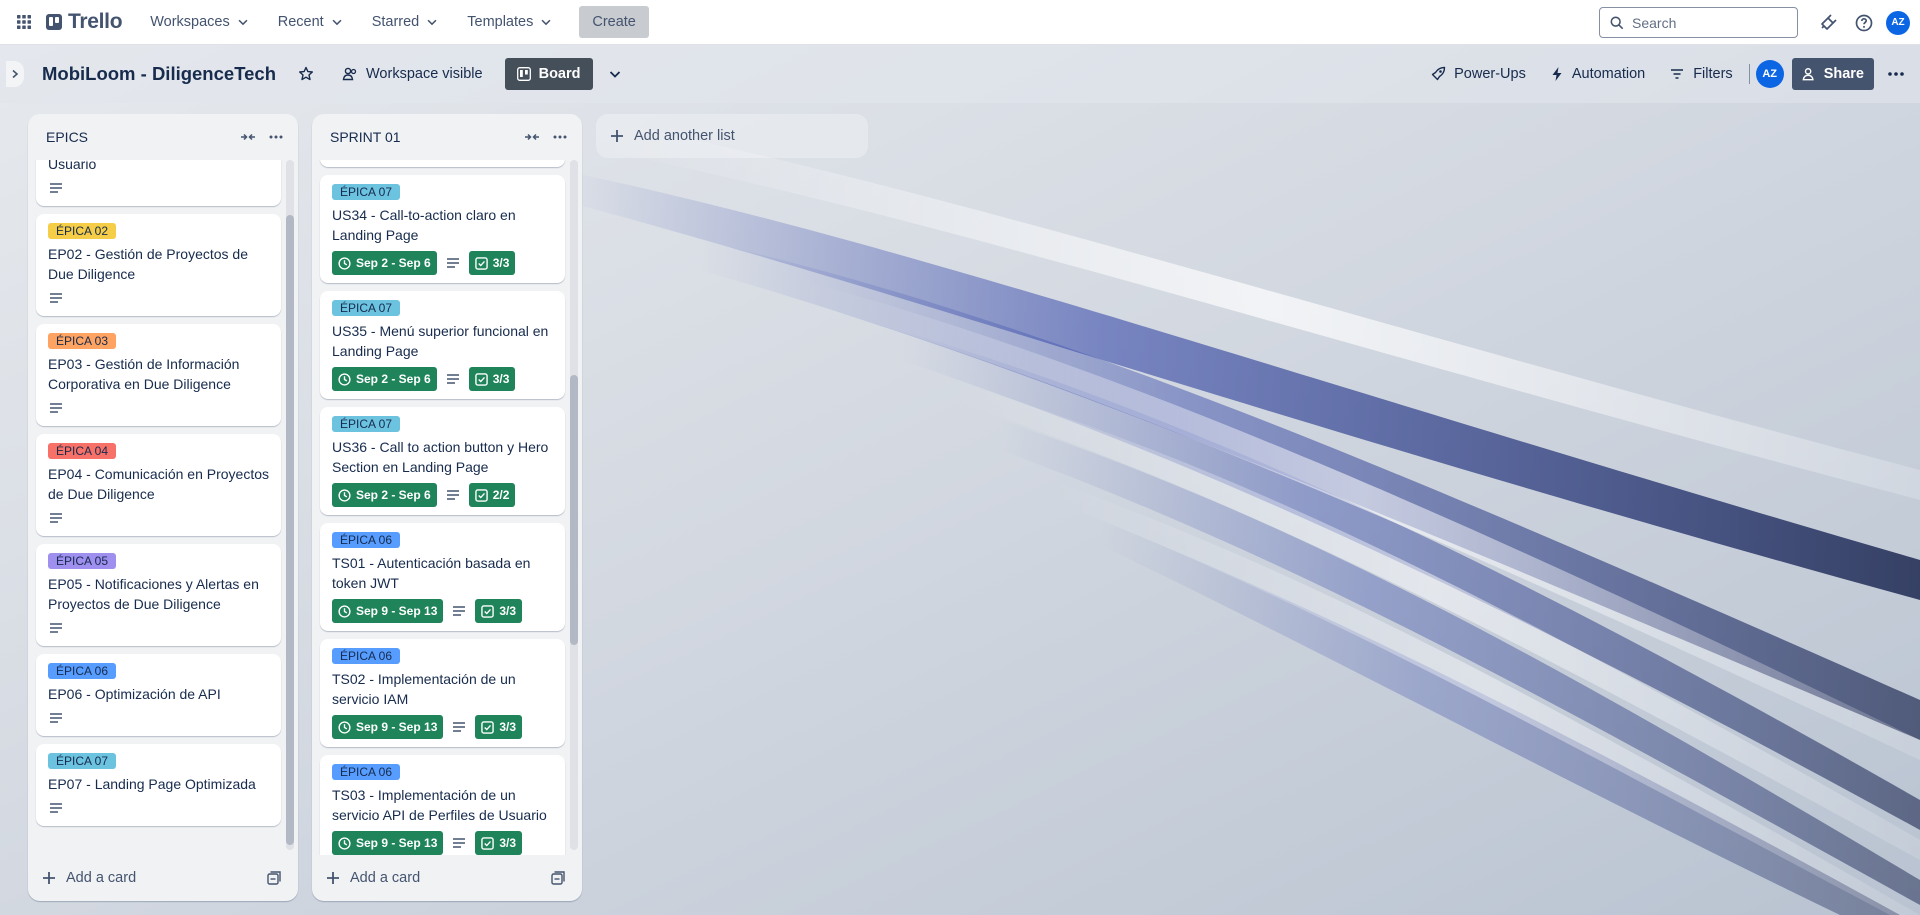 The image size is (1920, 915). Describe the element at coordinates (1896, 74) in the screenshot. I see `board-menu-button` at that location.